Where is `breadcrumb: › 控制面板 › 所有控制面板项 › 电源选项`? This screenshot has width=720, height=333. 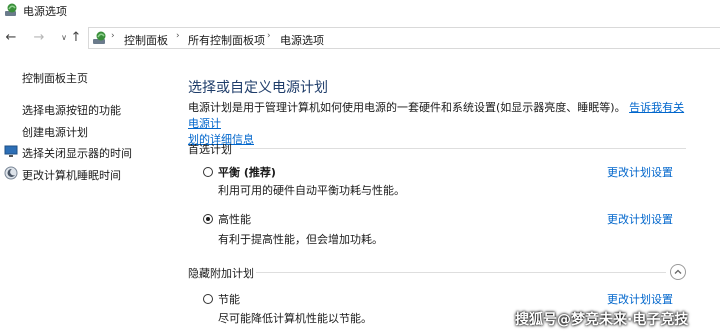
breadcrumb: › 控制面板 › 所有控制面板项 › 电源选项 is located at coordinates (404, 38).